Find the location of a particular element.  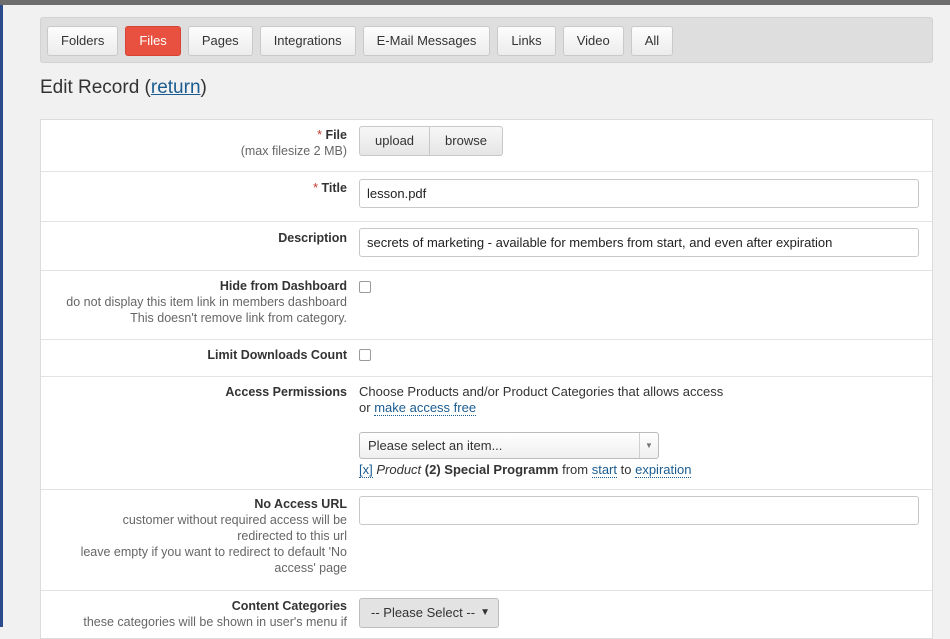

file-row: * File (max filesize 2 MB) upload browse is located at coordinates (486, 146).